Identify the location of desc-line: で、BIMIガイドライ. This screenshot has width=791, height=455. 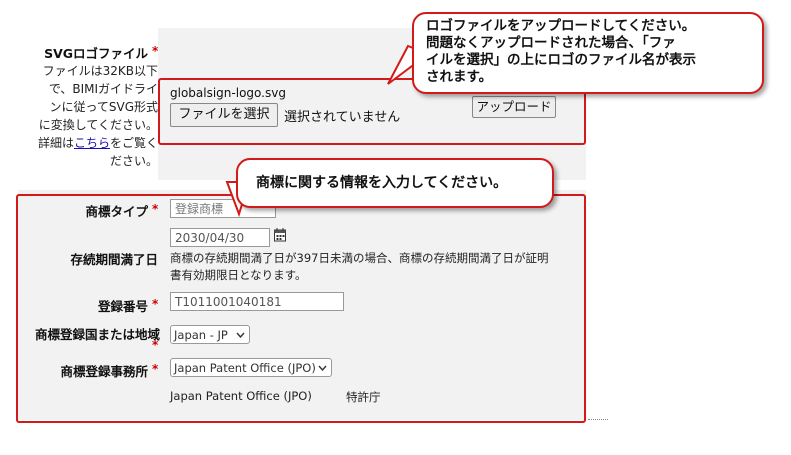
(103, 89).